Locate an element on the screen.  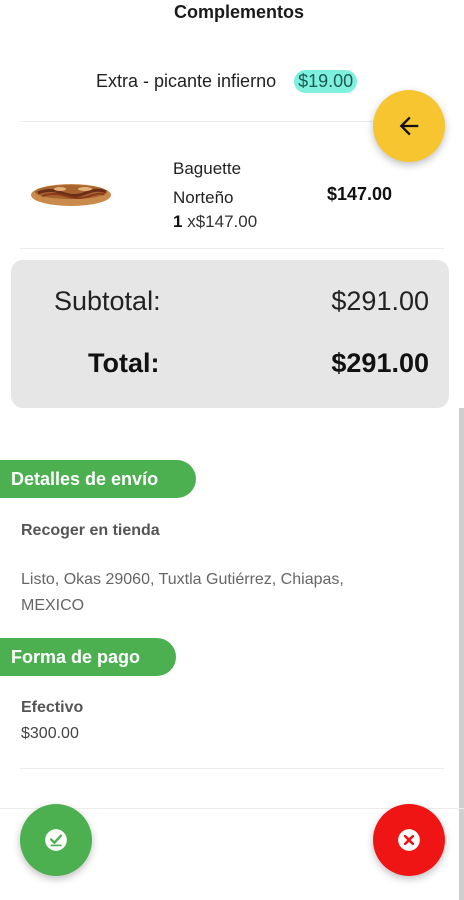
subtotal-label: Subtotal: is located at coordinates (107, 301).